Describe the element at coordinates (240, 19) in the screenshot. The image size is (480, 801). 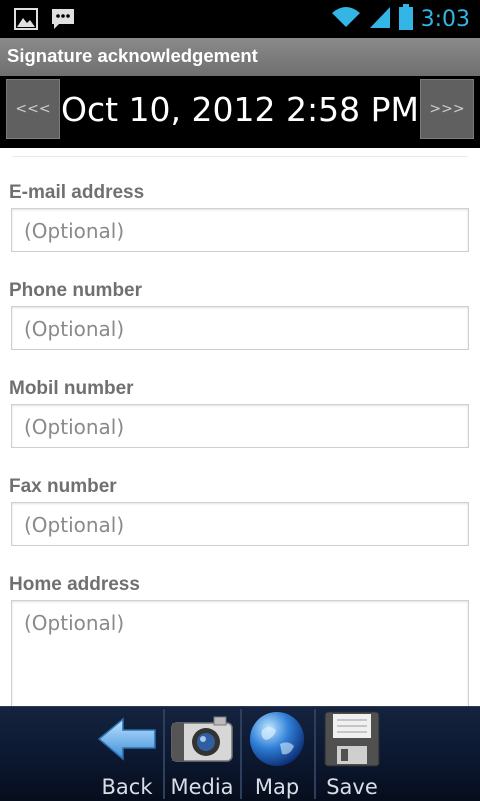
I see `status-bar: 3:03` at that location.